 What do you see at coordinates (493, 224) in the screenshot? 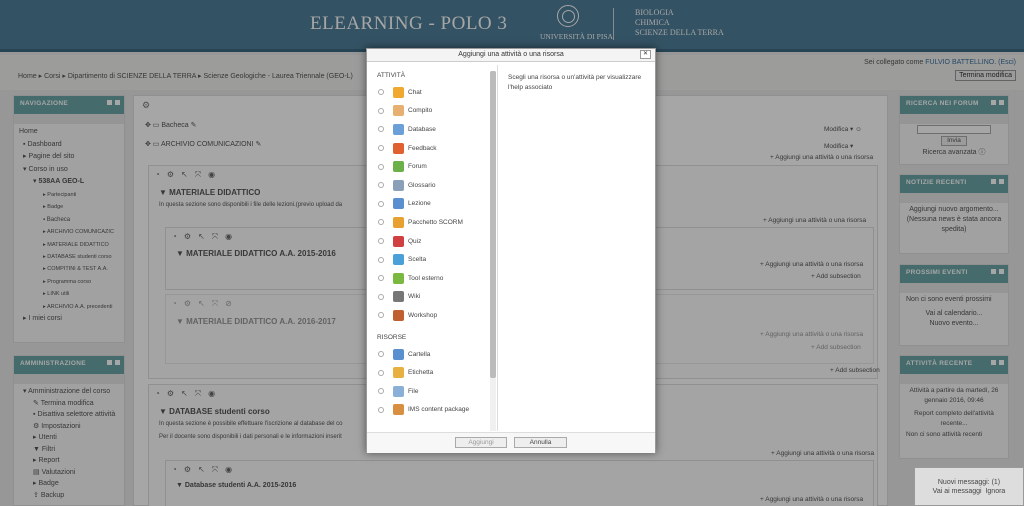
I see `scrollbar-thumb` at bounding box center [493, 224].